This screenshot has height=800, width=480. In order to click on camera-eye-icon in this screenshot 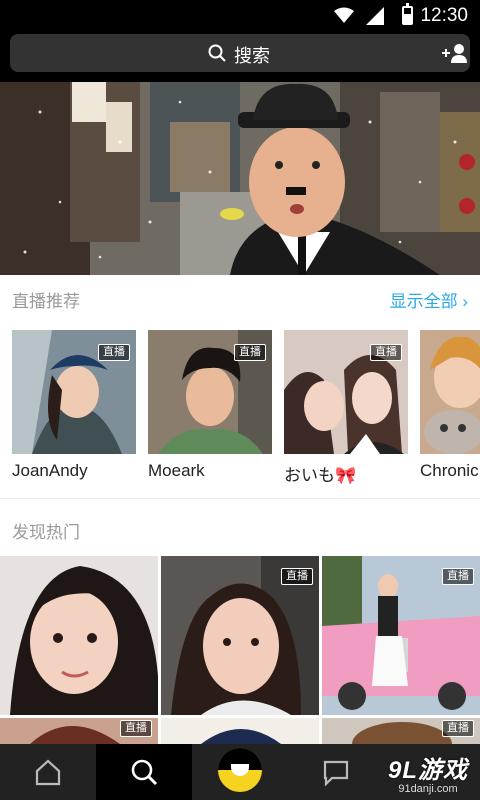, I will do `click(240, 770)`.